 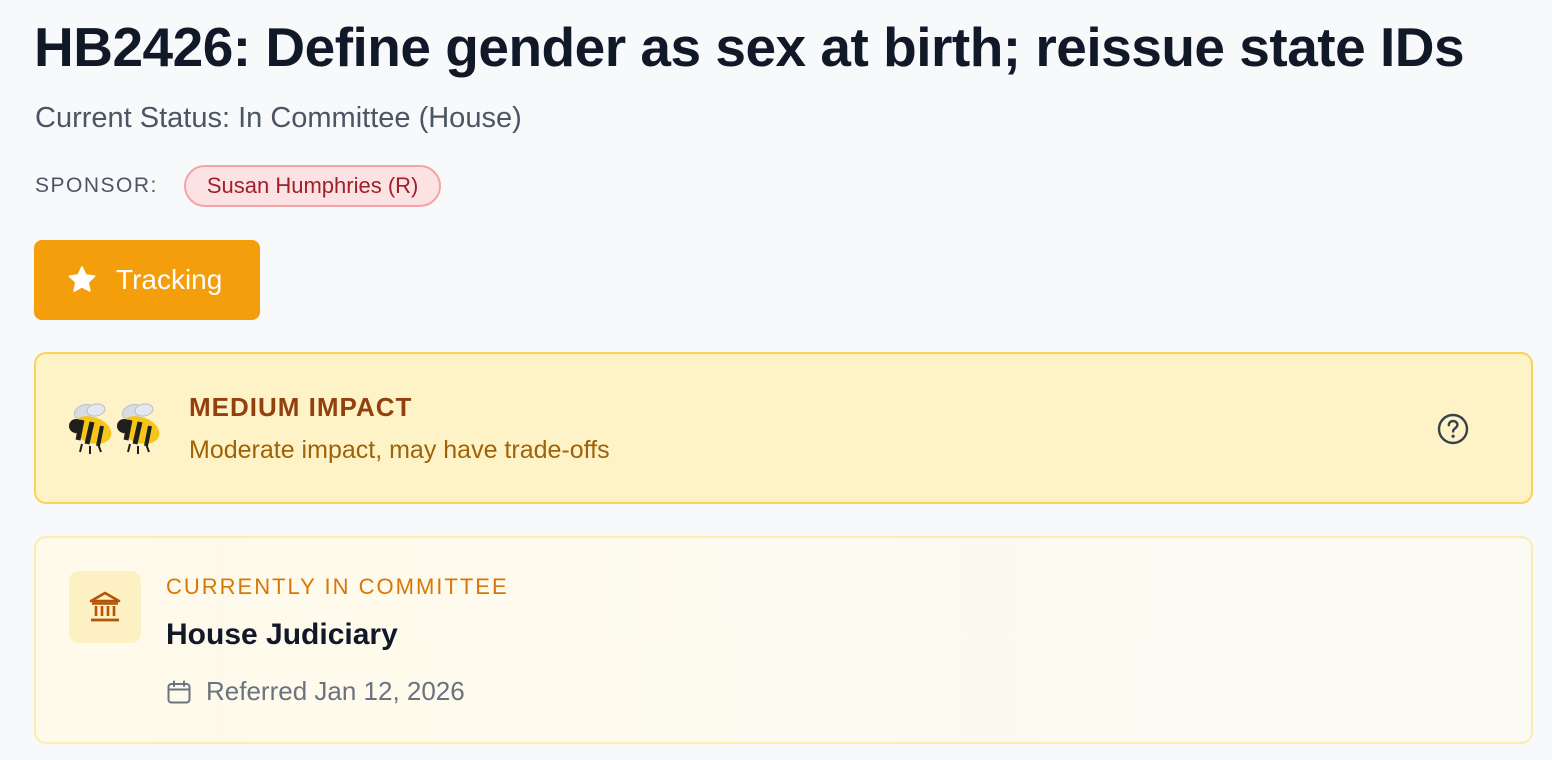 I want to click on committee-name: House Judiciary, so click(x=282, y=634).